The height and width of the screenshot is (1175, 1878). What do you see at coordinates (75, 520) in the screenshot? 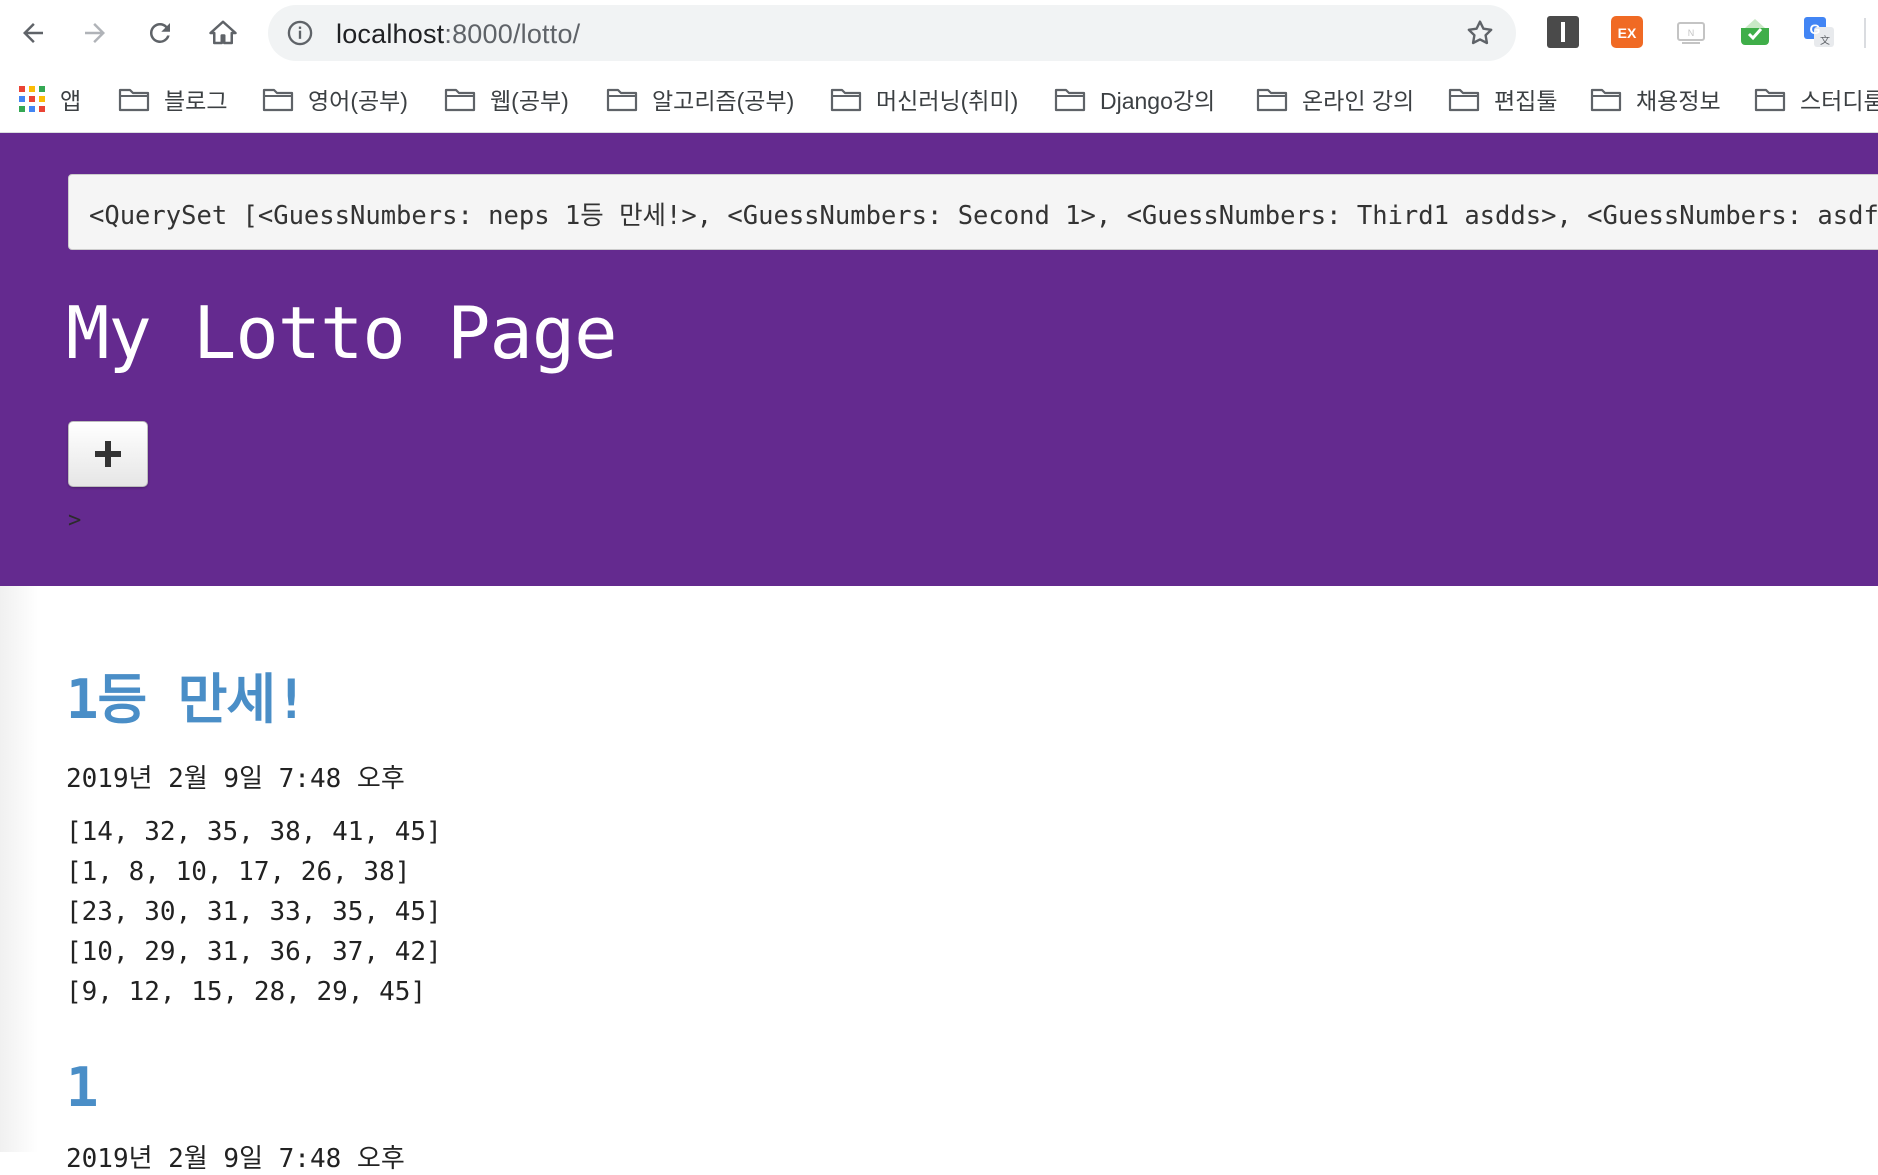
I see `stray-caret-text: >` at bounding box center [75, 520].